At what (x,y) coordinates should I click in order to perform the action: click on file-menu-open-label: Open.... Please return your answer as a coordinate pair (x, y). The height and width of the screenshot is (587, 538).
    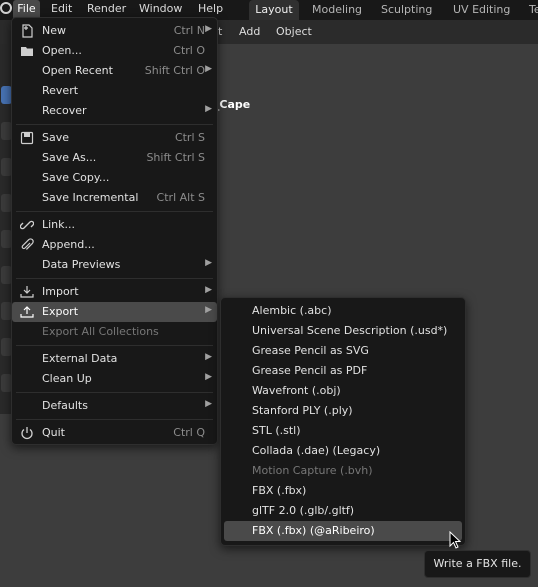
    Looking at the image, I should click on (62, 50).